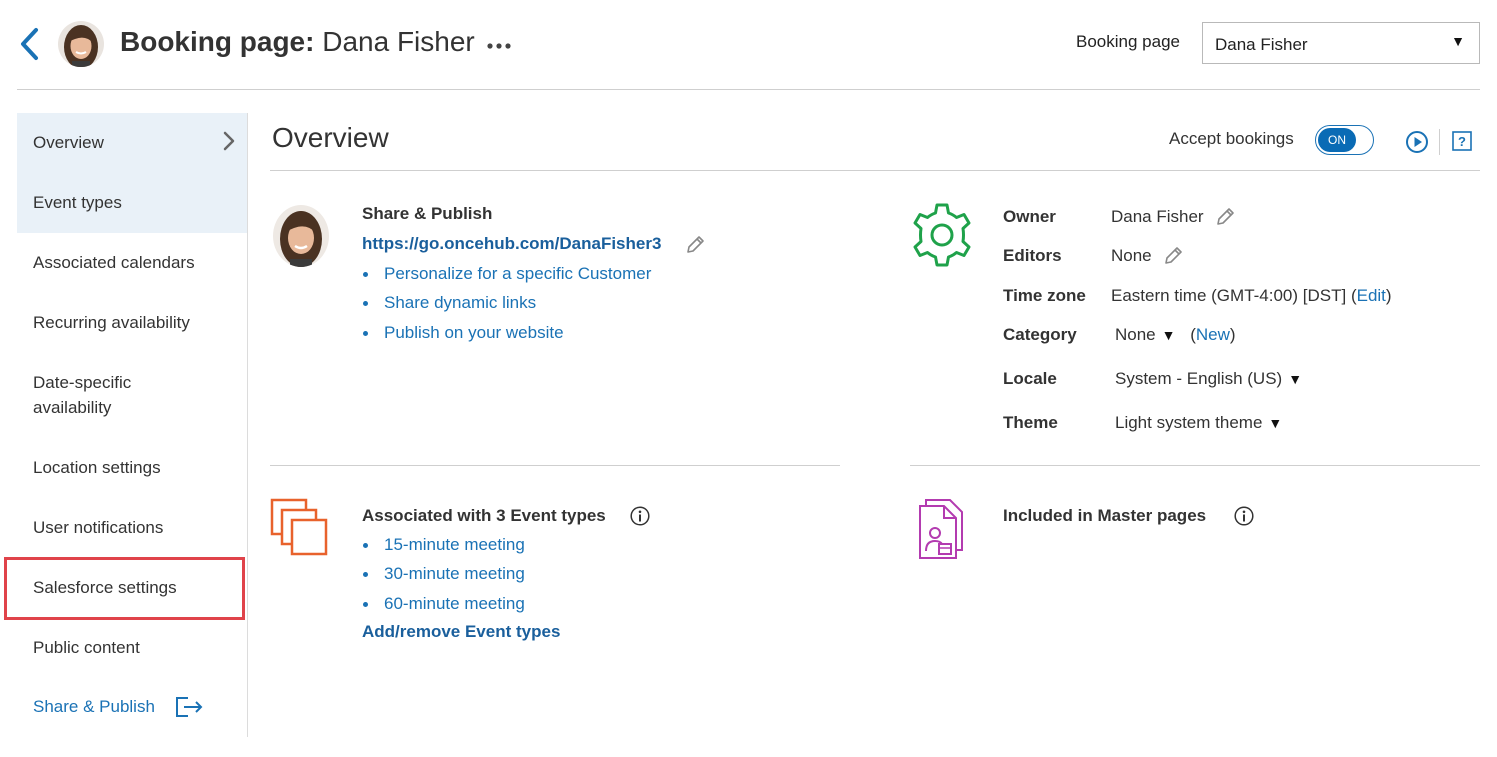  I want to click on booking-page-select-value: Dana Fisher, so click(1261, 44).